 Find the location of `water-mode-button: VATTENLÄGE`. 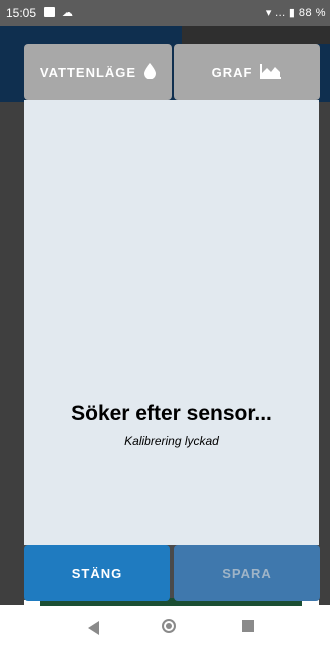

water-mode-button: VATTENLÄGE is located at coordinates (98, 72).